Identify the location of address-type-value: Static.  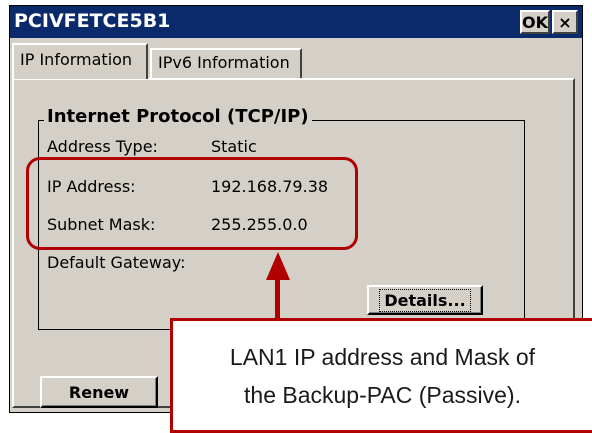
(234, 146).